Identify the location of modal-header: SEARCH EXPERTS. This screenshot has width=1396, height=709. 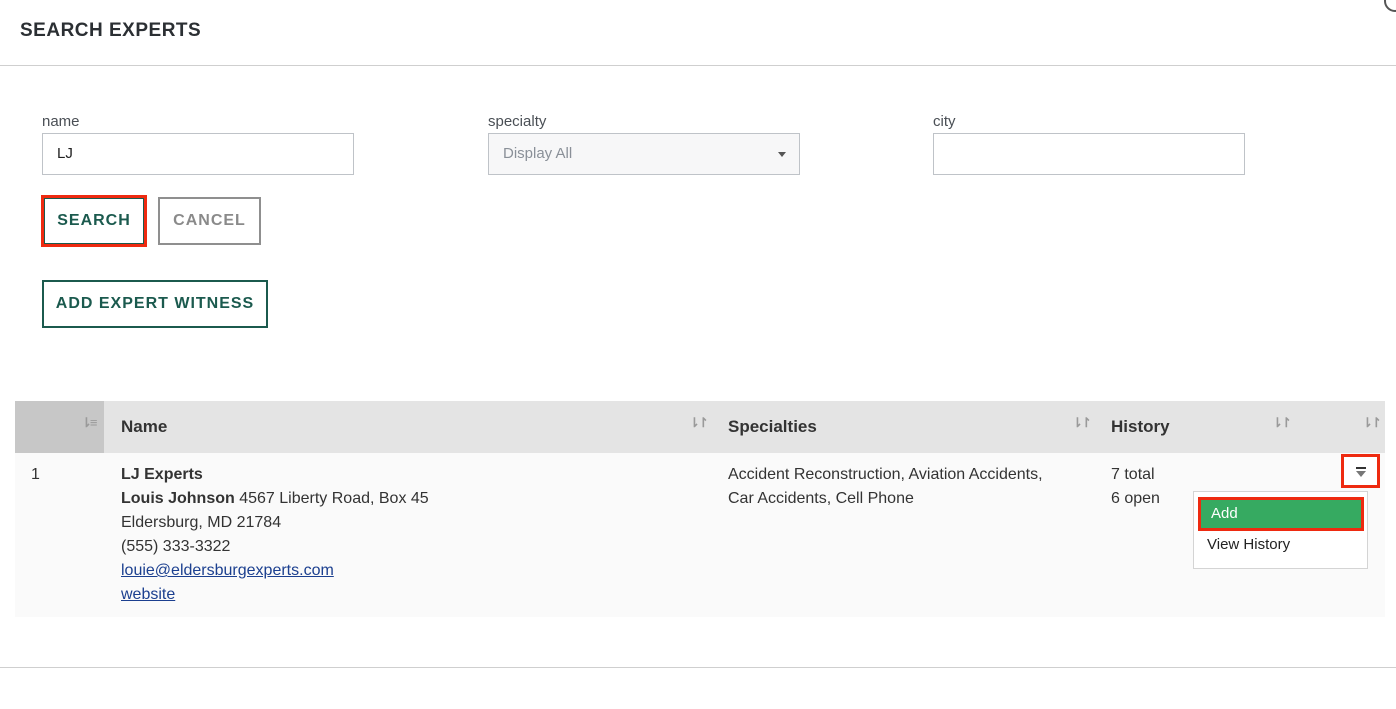
(698, 33).